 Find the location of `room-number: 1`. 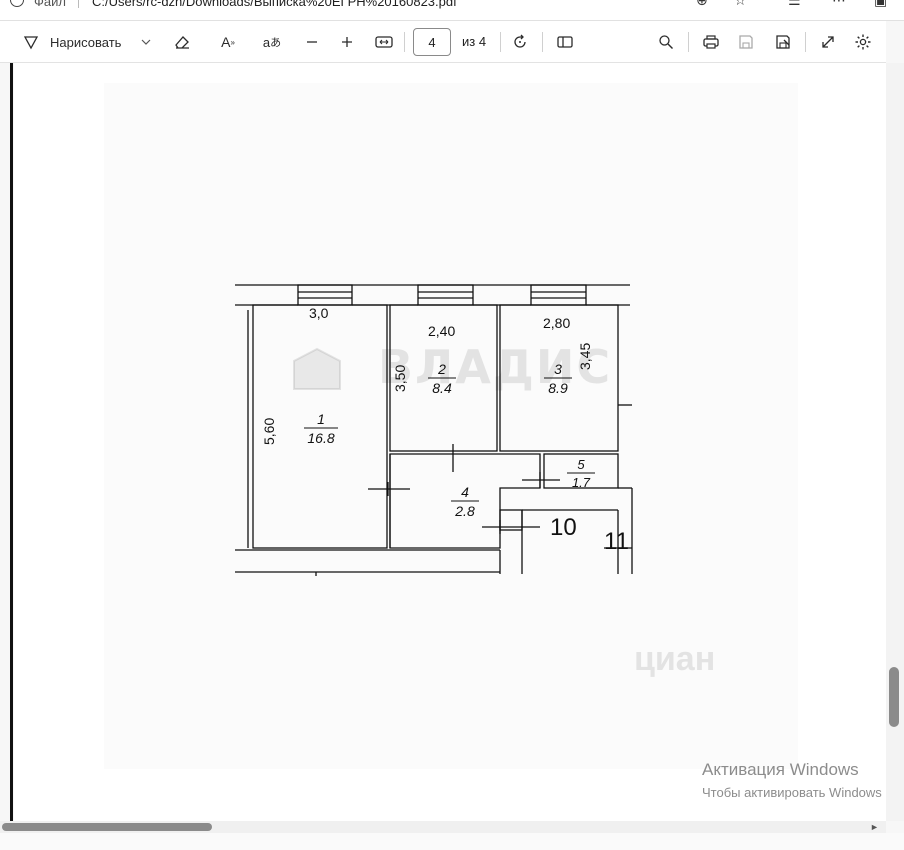

room-number: 1 is located at coordinates (321, 419).